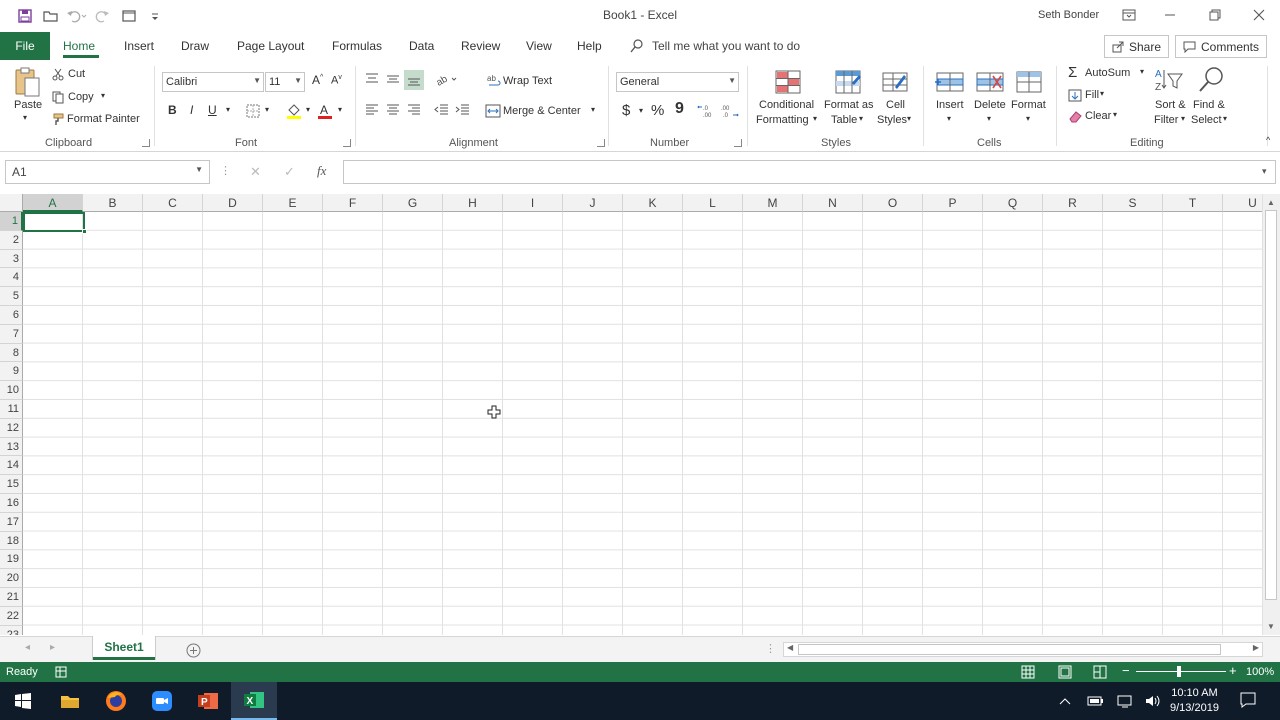 The width and height of the screenshot is (1280, 720). Describe the element at coordinates (107, 172) in the screenshot. I see `name-box: A1 ▼` at that location.